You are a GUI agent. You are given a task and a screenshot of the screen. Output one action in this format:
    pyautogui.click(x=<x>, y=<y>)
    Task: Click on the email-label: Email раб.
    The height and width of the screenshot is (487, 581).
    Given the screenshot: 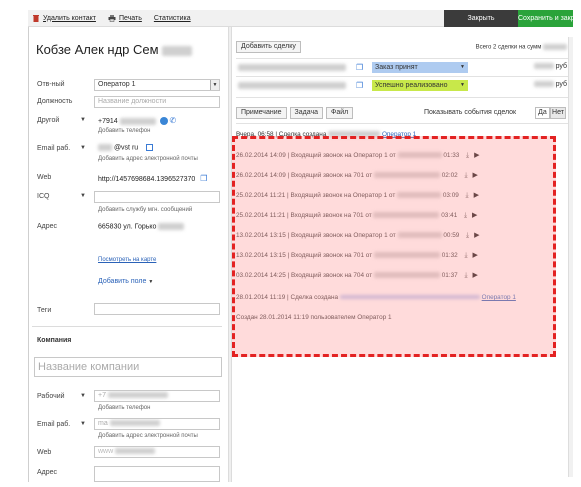 What is the action you would take?
    pyautogui.click(x=53, y=148)
    